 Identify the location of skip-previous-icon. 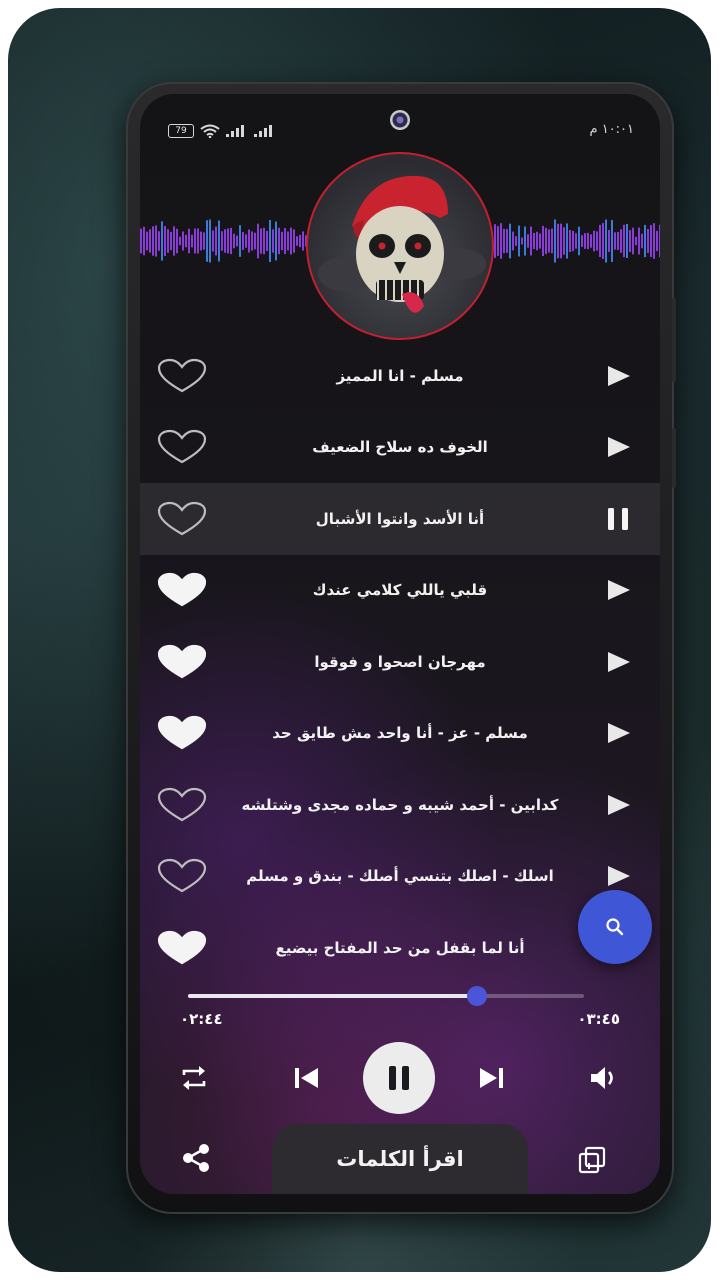
(306, 1078).